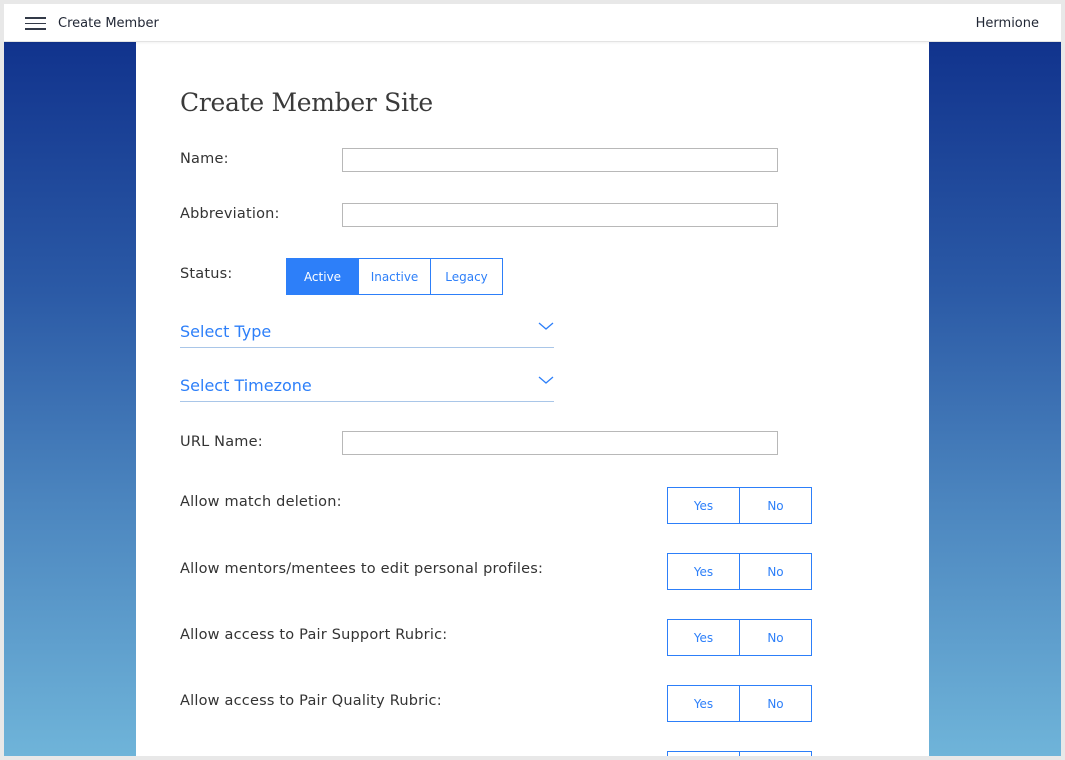  What do you see at coordinates (532, 23) in the screenshot?
I see `top-bar: Create Member Hermione` at bounding box center [532, 23].